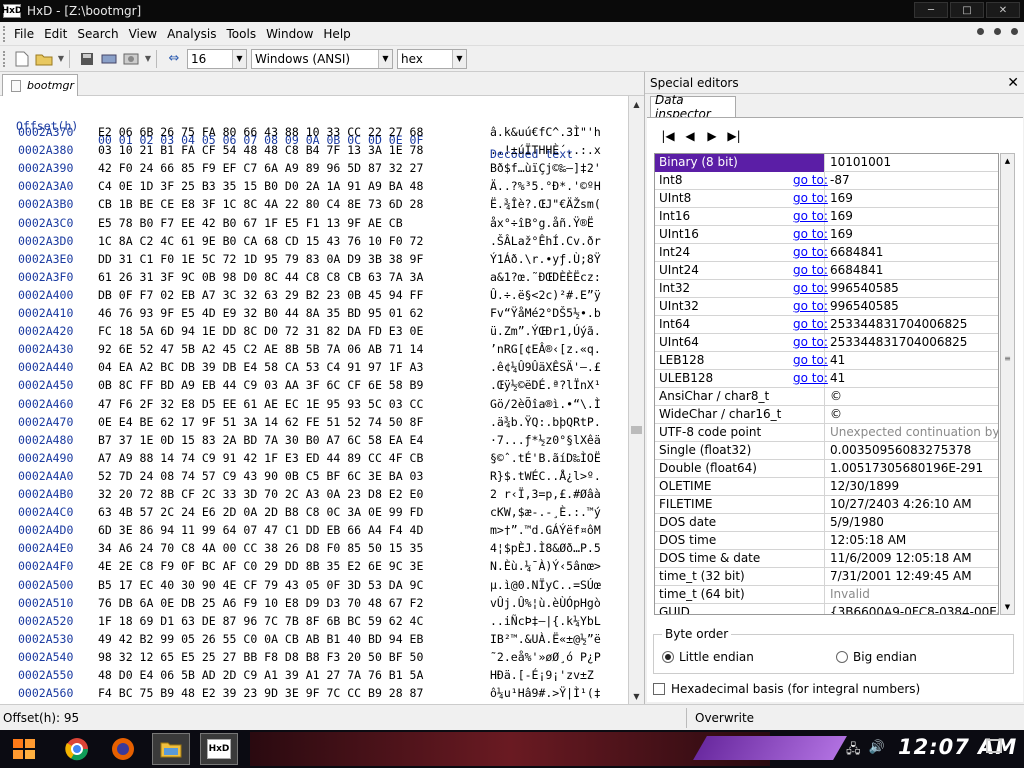  I want to click on previous-icon: ◀, so click(690, 136).